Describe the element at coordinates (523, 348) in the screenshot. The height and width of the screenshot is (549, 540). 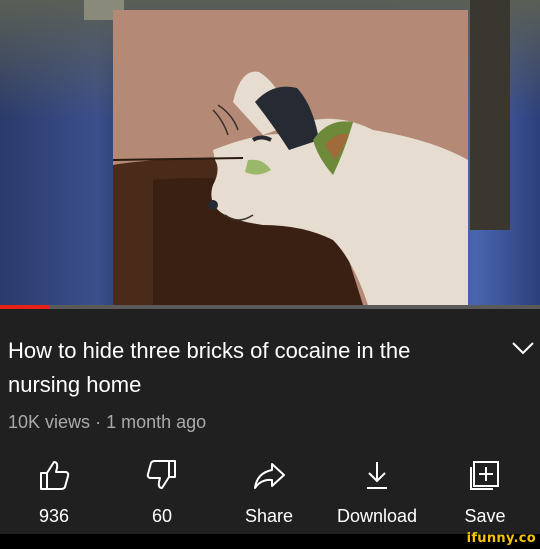
I see `chevron-down-icon` at that location.